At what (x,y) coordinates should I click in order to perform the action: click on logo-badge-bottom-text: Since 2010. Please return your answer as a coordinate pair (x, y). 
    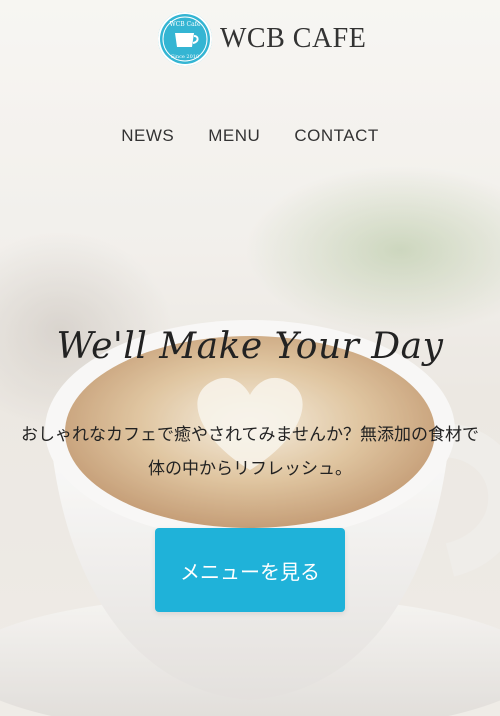
    Looking at the image, I should click on (185, 57).